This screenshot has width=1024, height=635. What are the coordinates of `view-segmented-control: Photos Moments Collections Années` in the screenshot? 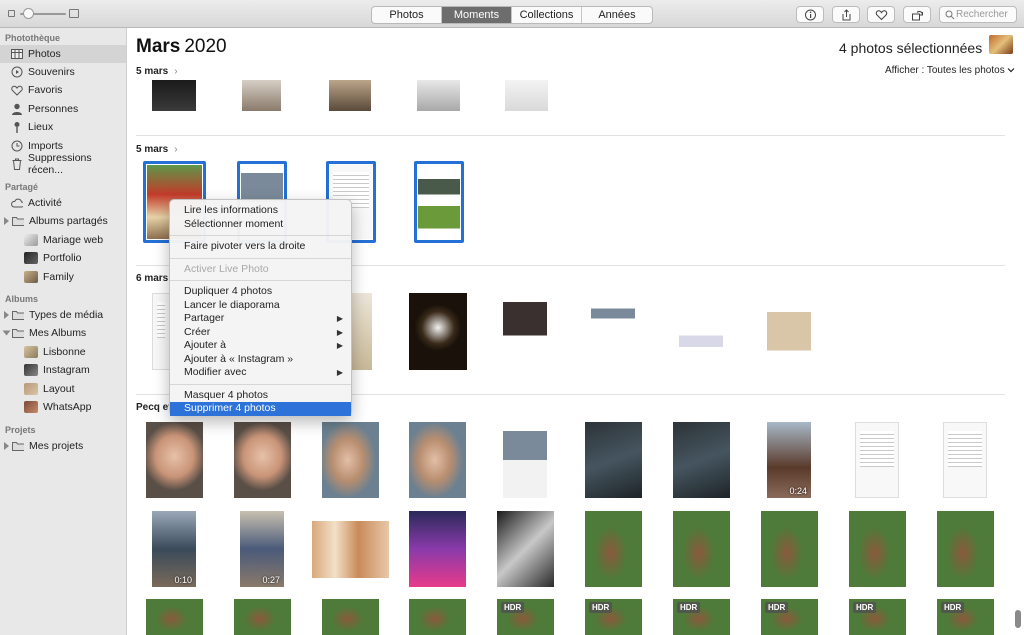 It's located at (512, 15).